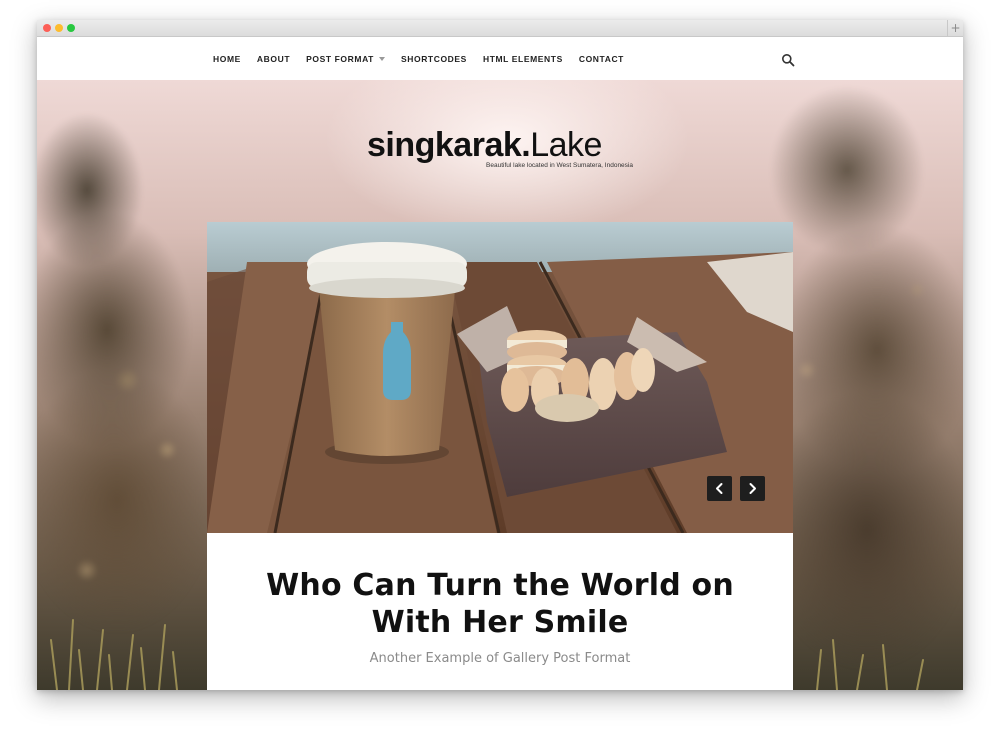  I want to click on nav-item-home: HOME, so click(227, 59).